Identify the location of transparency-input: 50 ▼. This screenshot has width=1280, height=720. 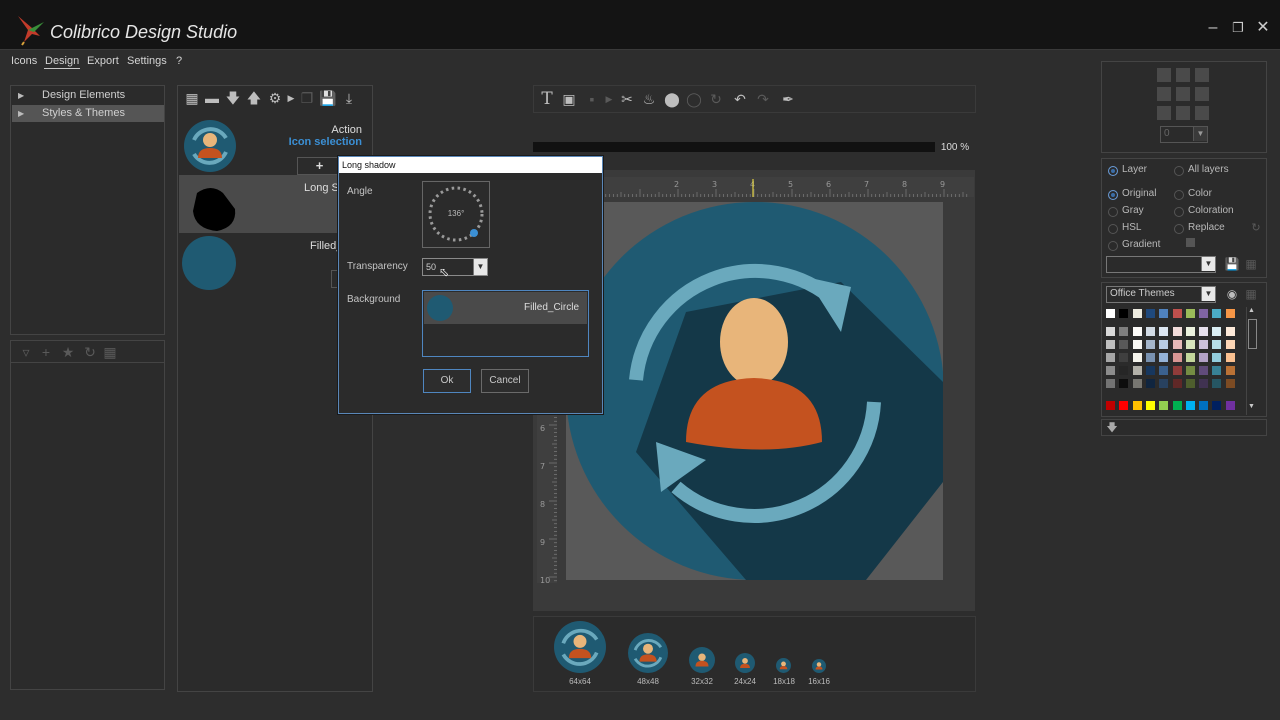
(455, 267).